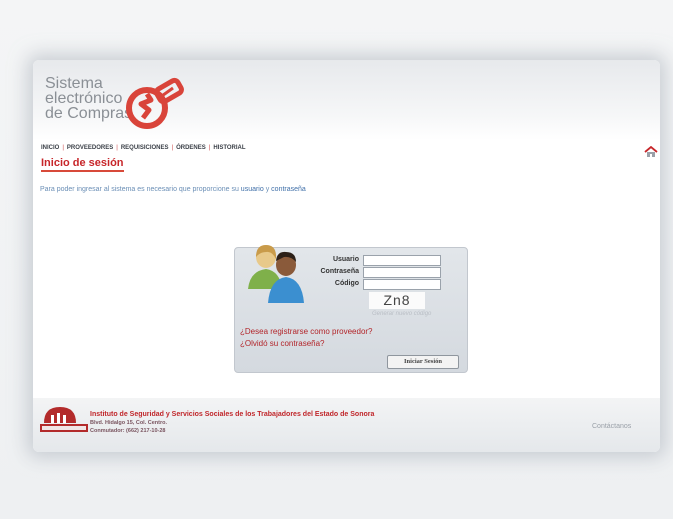 This screenshot has height=519, width=673. I want to click on intro-contrasena: contraseña, so click(288, 189).